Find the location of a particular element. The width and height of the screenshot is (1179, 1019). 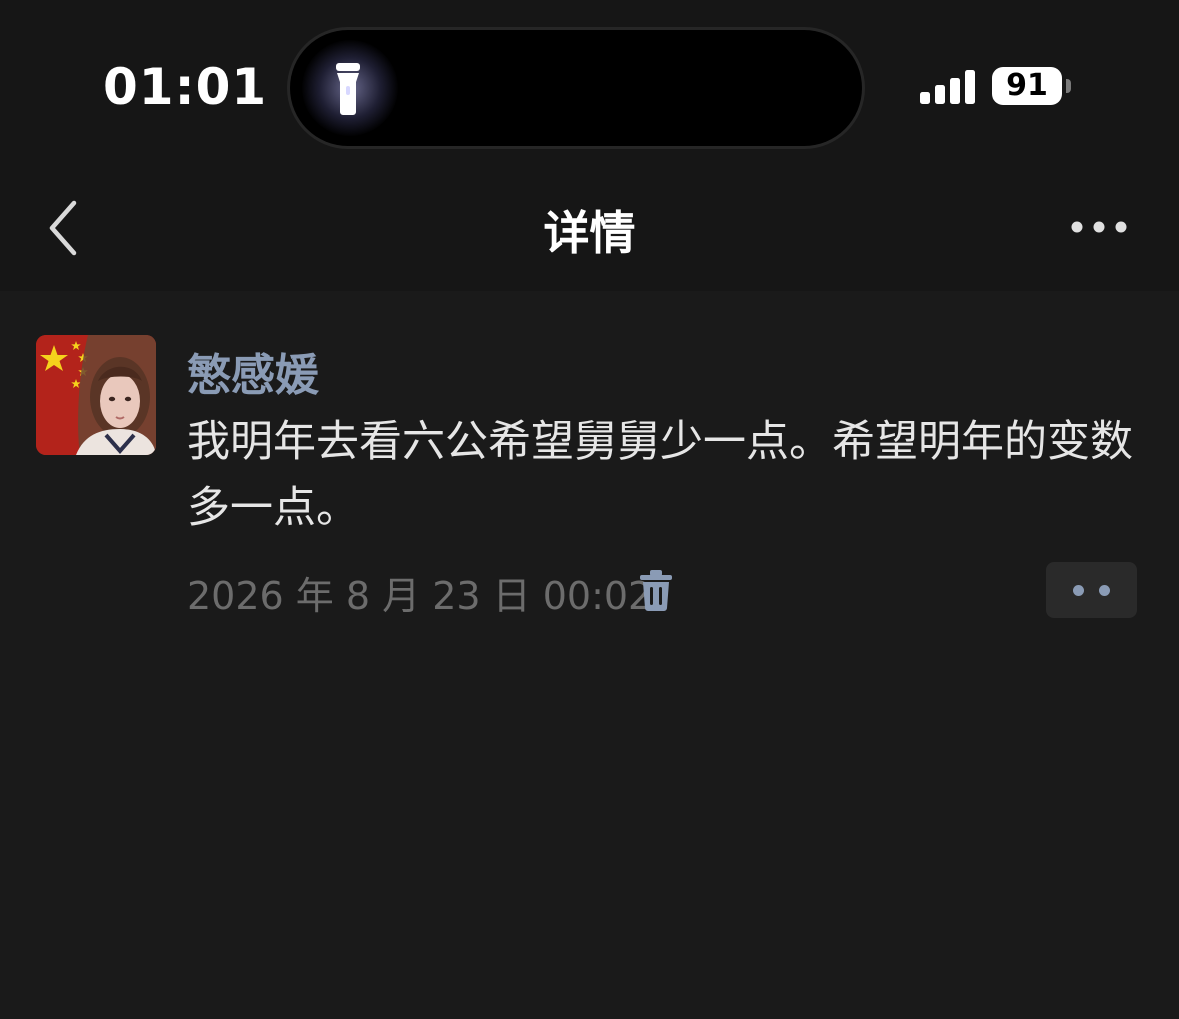

author-name: 慜感媛 is located at coordinates (253, 371).